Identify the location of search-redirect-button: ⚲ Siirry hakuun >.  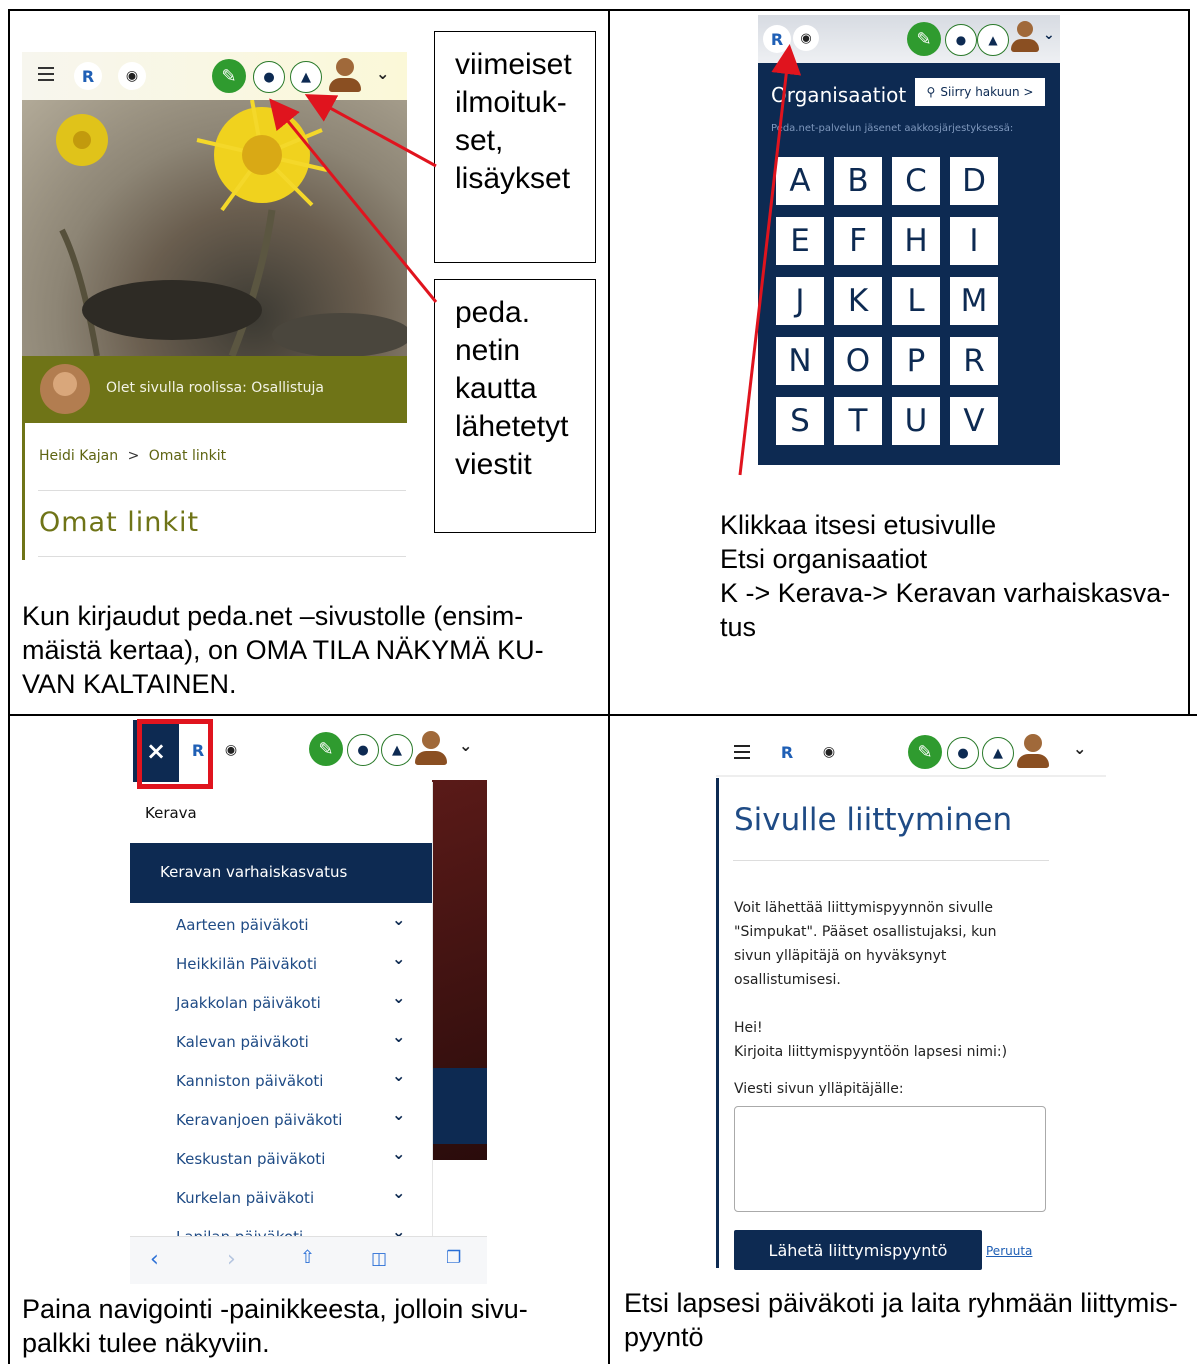
(980, 92).